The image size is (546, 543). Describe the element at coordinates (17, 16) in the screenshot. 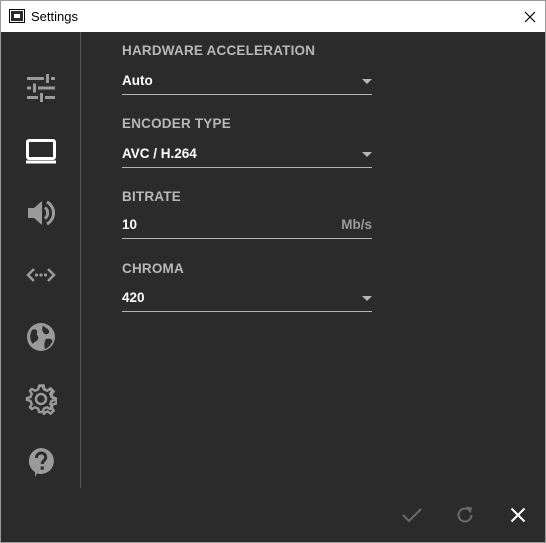

I see `app-window-icon` at that location.